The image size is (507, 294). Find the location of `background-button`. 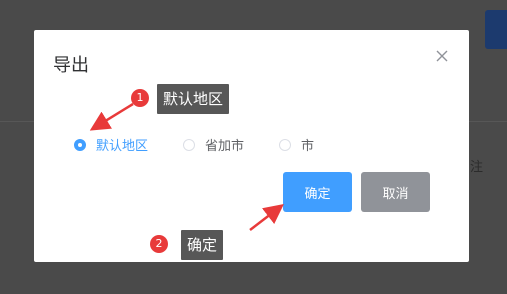

background-button is located at coordinates (496, 29).